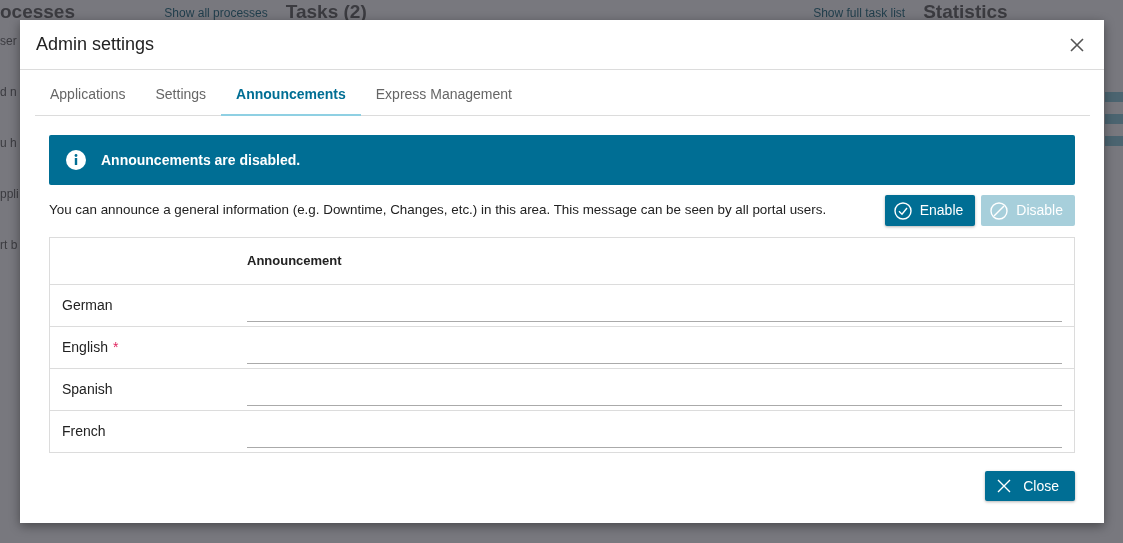 The height and width of the screenshot is (543, 1123). I want to click on background-text: ppli, so click(9, 194).